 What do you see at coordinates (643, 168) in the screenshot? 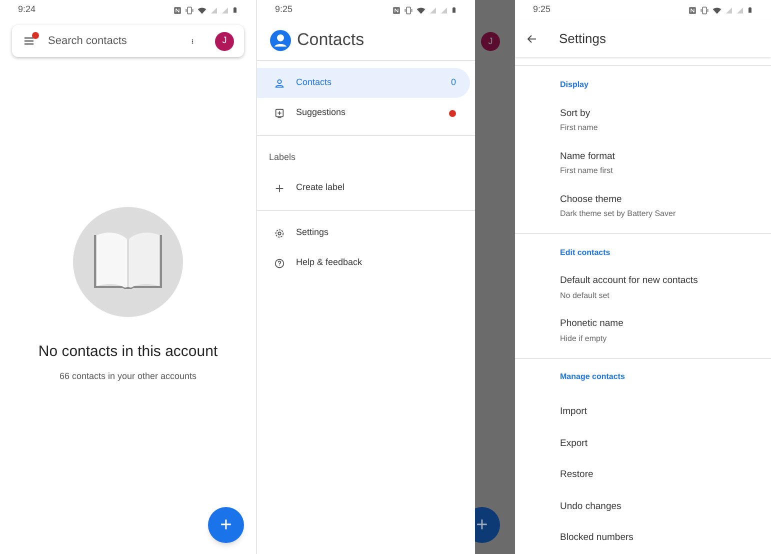
I see `preference-row: Name format First name first` at bounding box center [643, 168].